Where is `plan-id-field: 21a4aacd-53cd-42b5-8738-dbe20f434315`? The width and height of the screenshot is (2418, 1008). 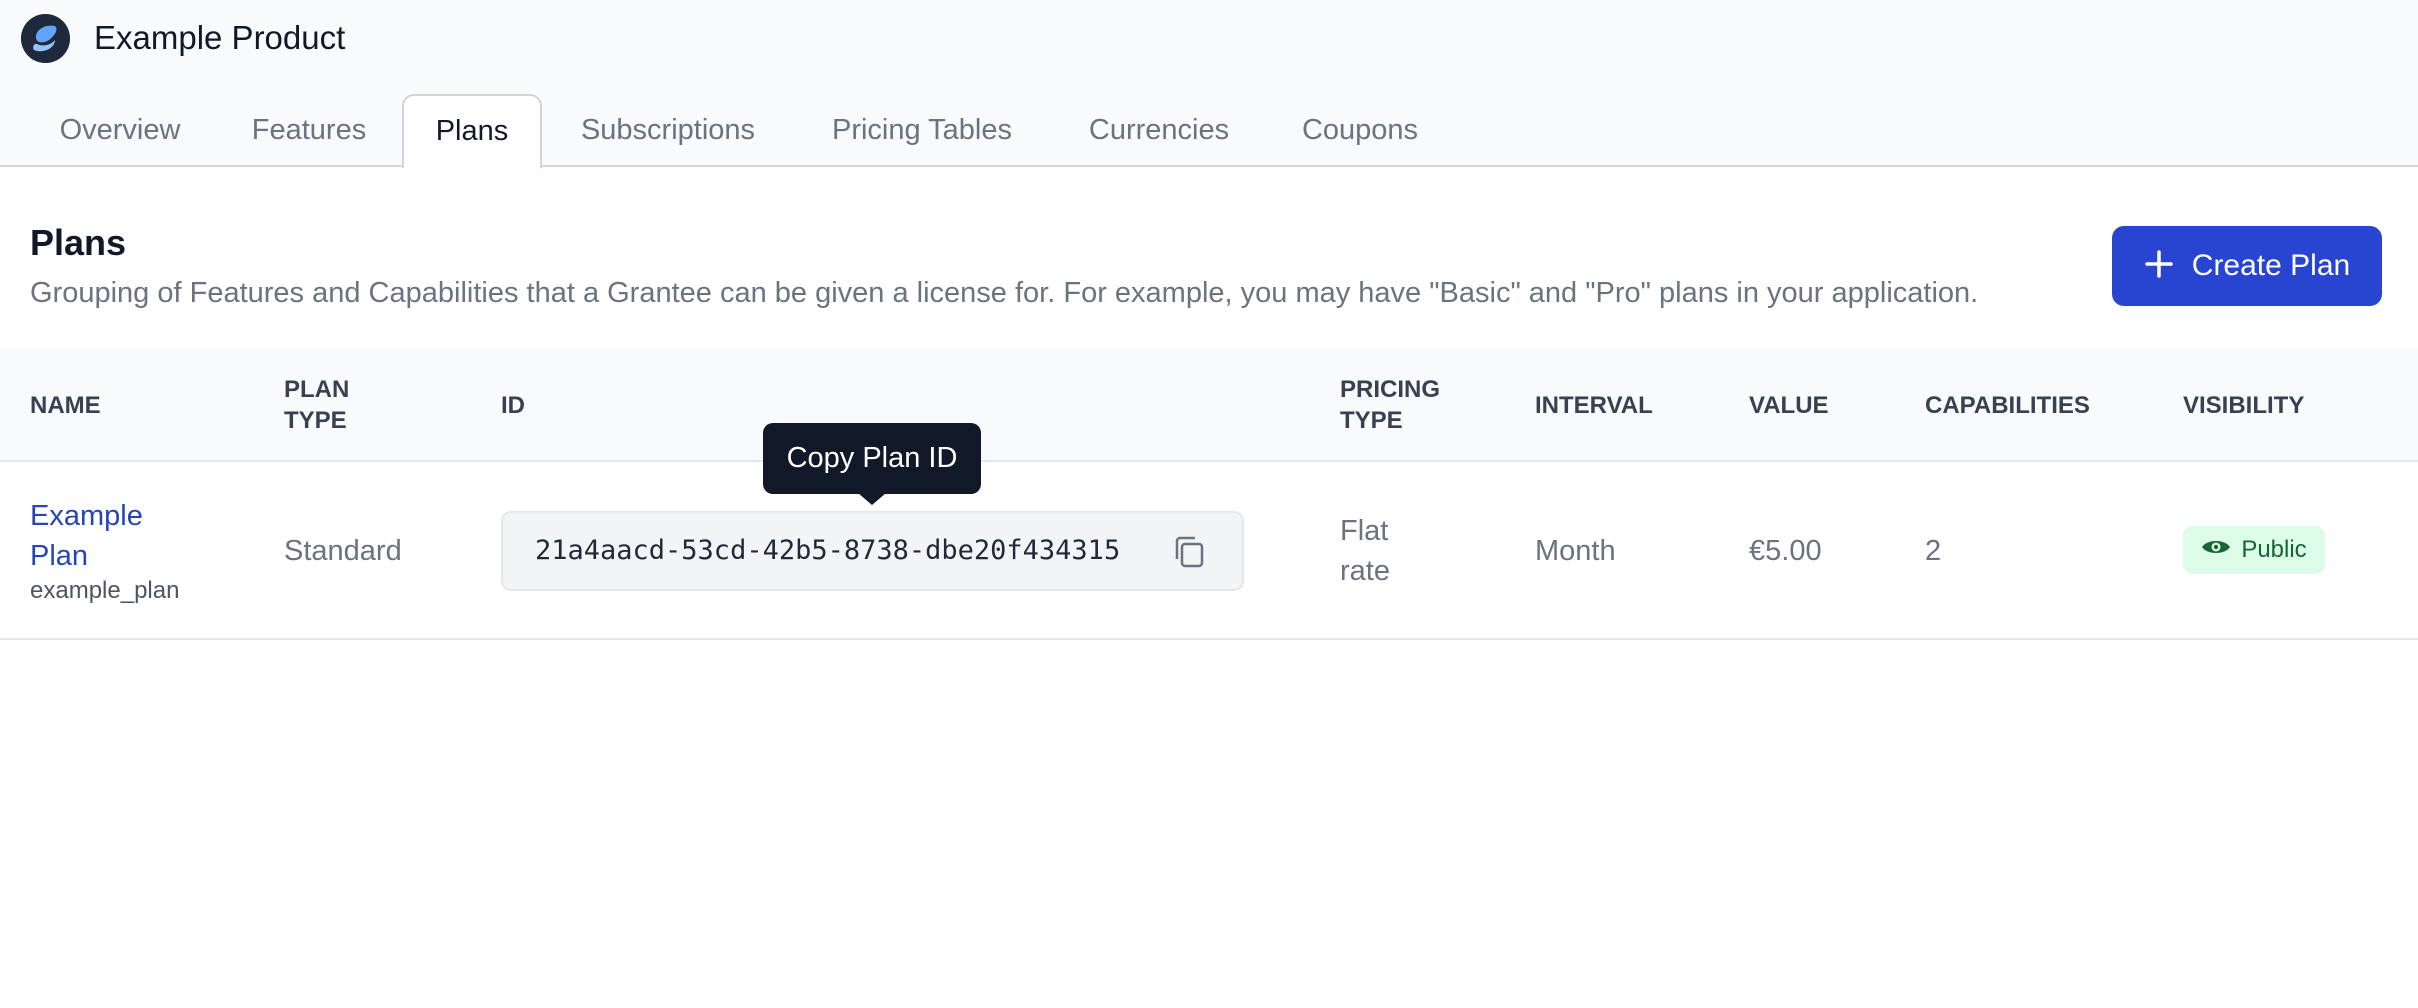
plan-id-field: 21a4aacd-53cd-42b5-8738-dbe20f434315 is located at coordinates (872, 551).